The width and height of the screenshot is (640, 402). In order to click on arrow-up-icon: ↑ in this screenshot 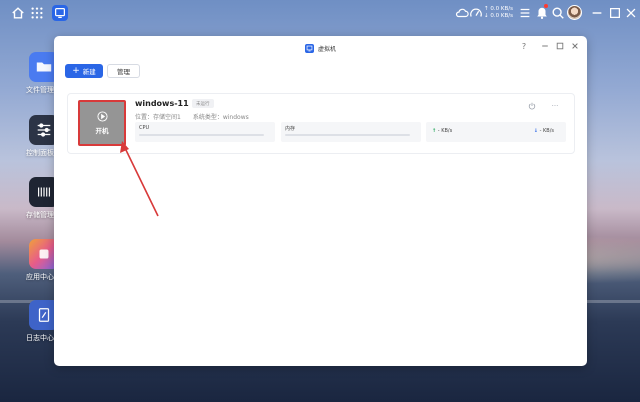, I will do `click(434, 131)`.